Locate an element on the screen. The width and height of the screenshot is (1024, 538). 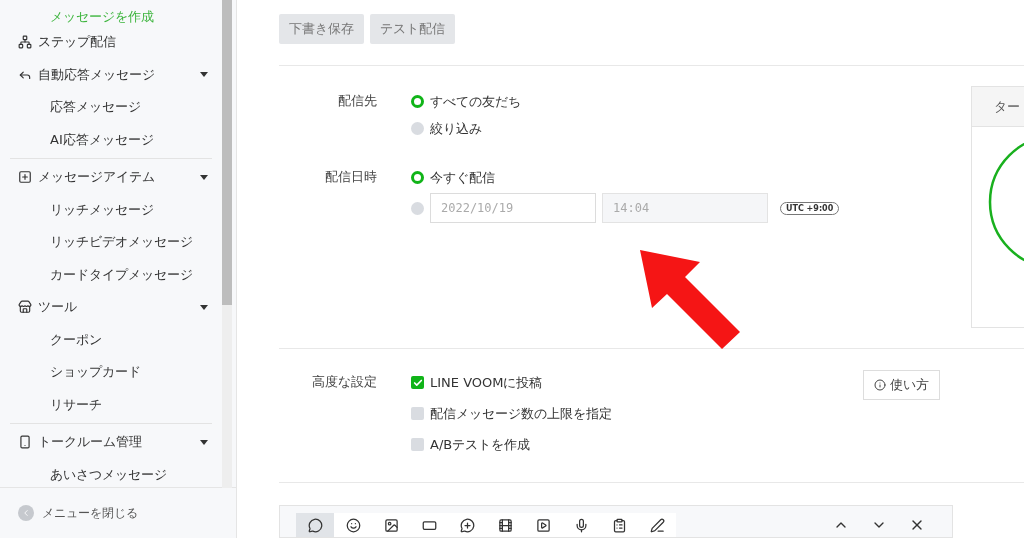
radio-option: すべての友だち is located at coordinates (466, 101).